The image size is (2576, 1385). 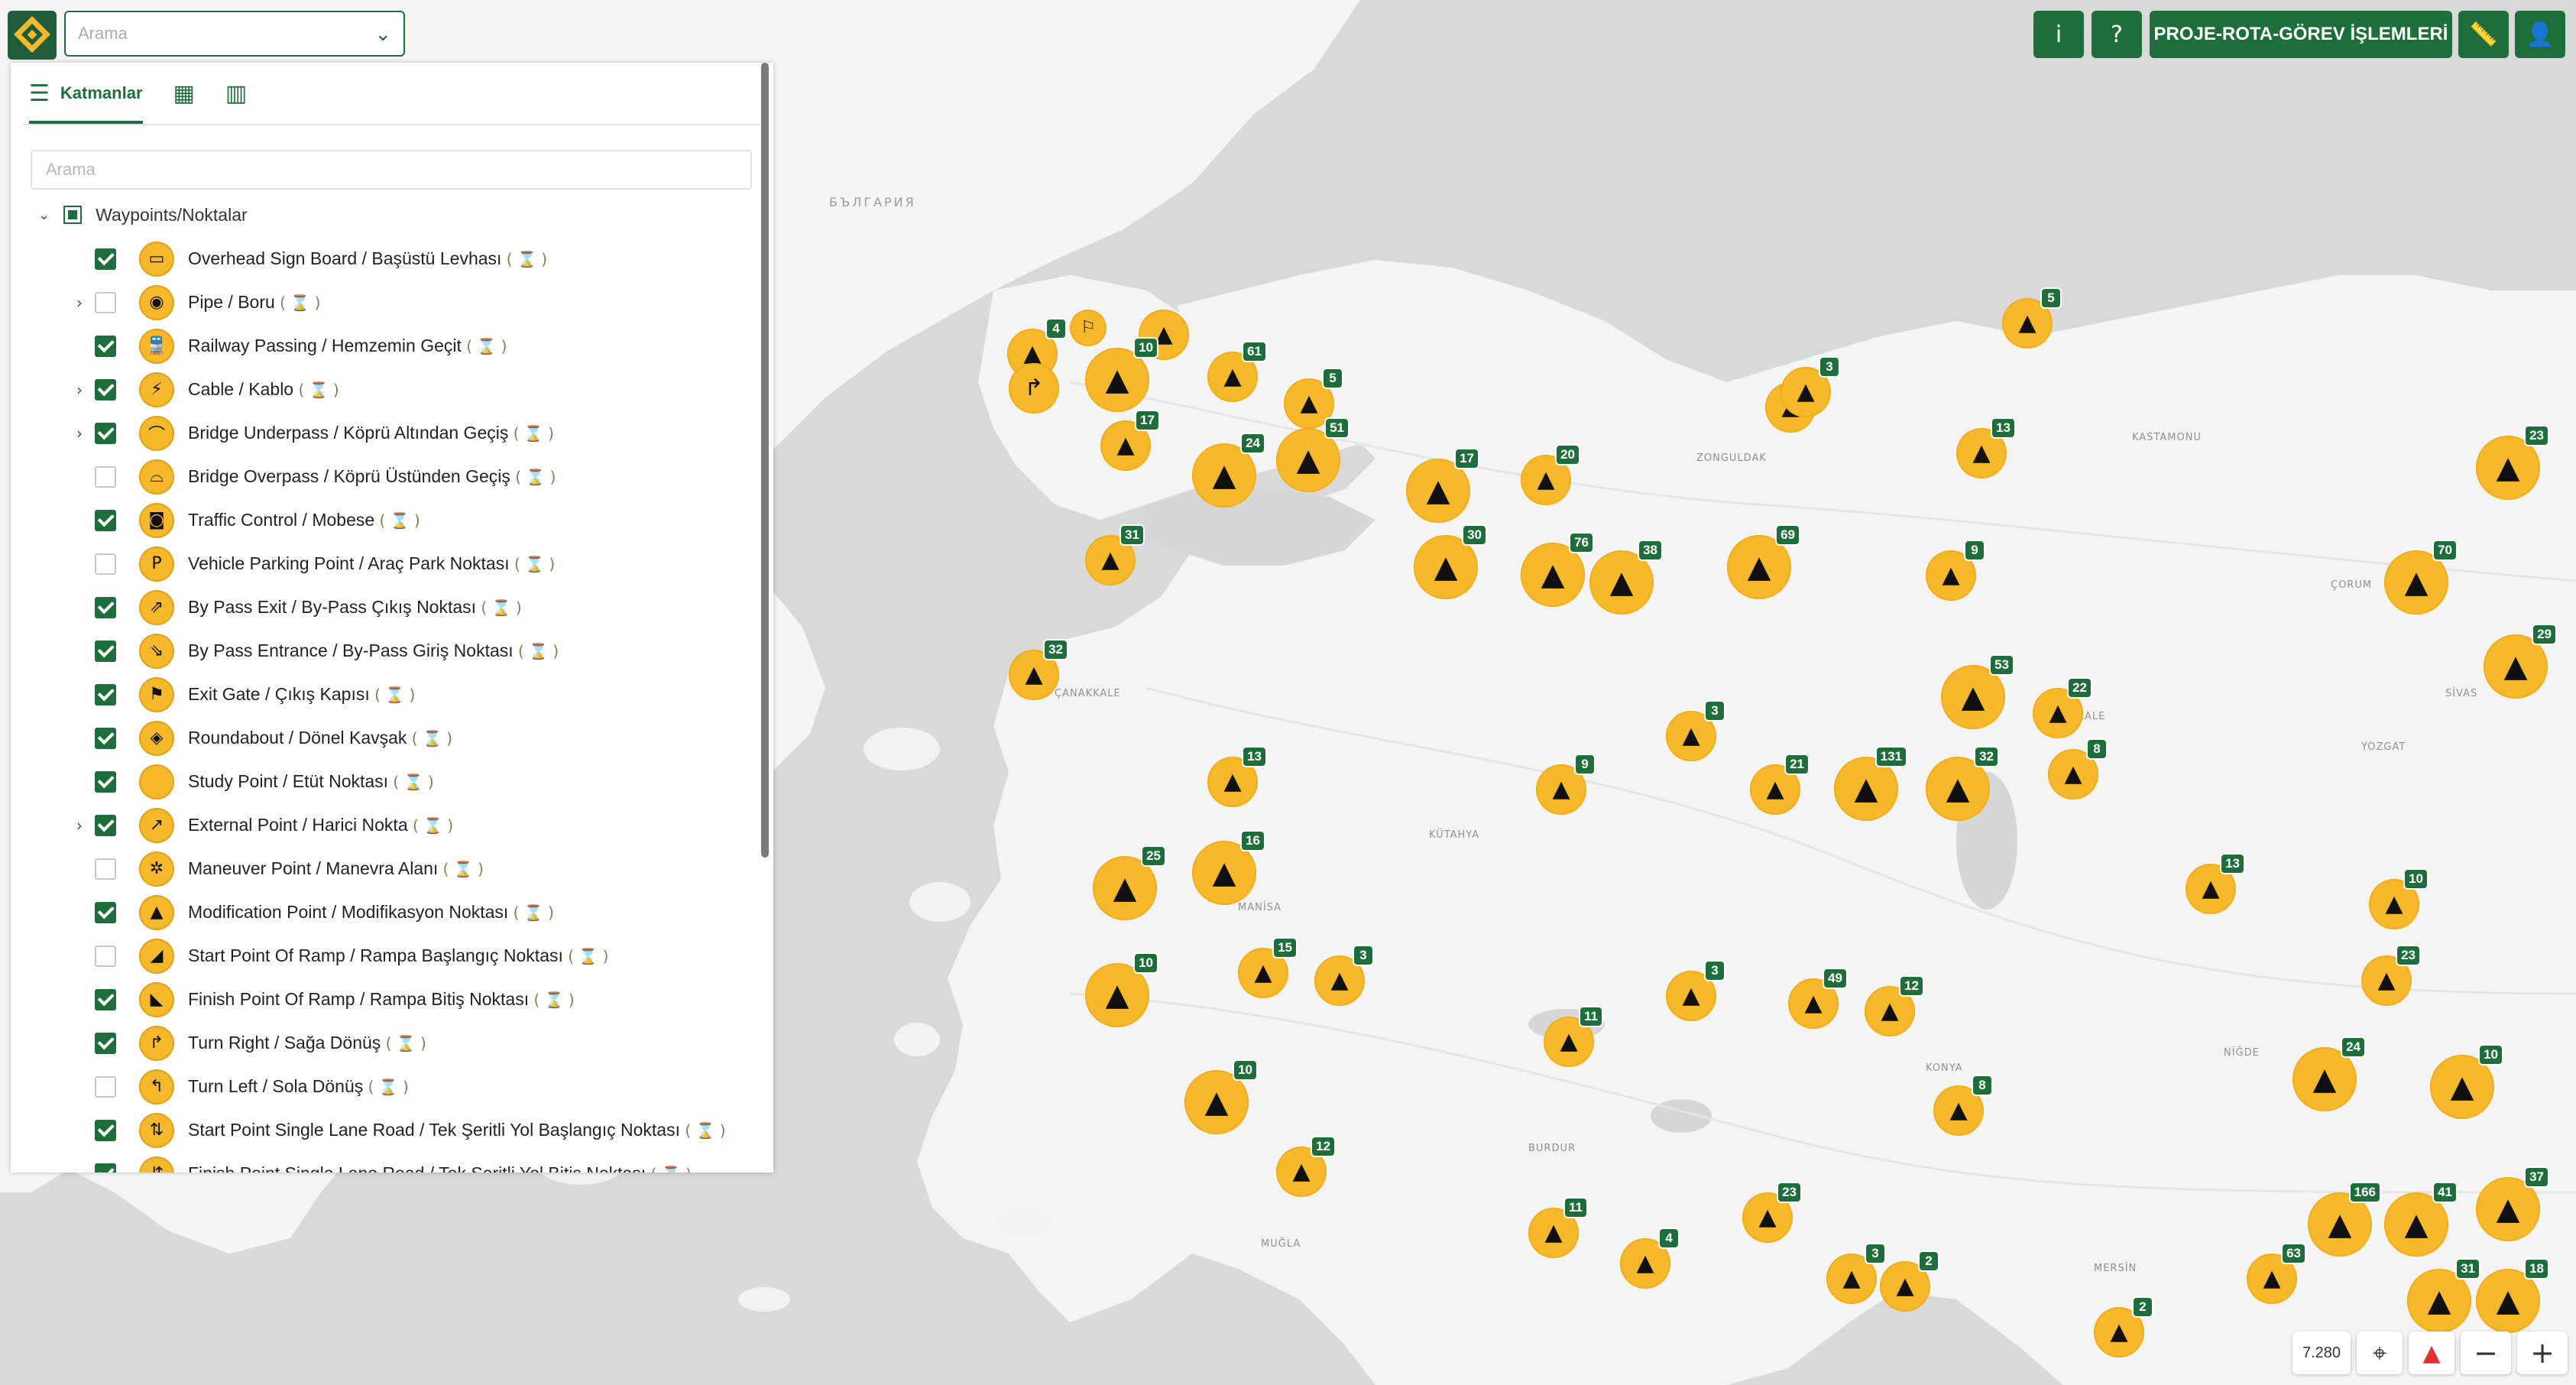 What do you see at coordinates (765, 460) in the screenshot?
I see `scrollbar-thumb` at bounding box center [765, 460].